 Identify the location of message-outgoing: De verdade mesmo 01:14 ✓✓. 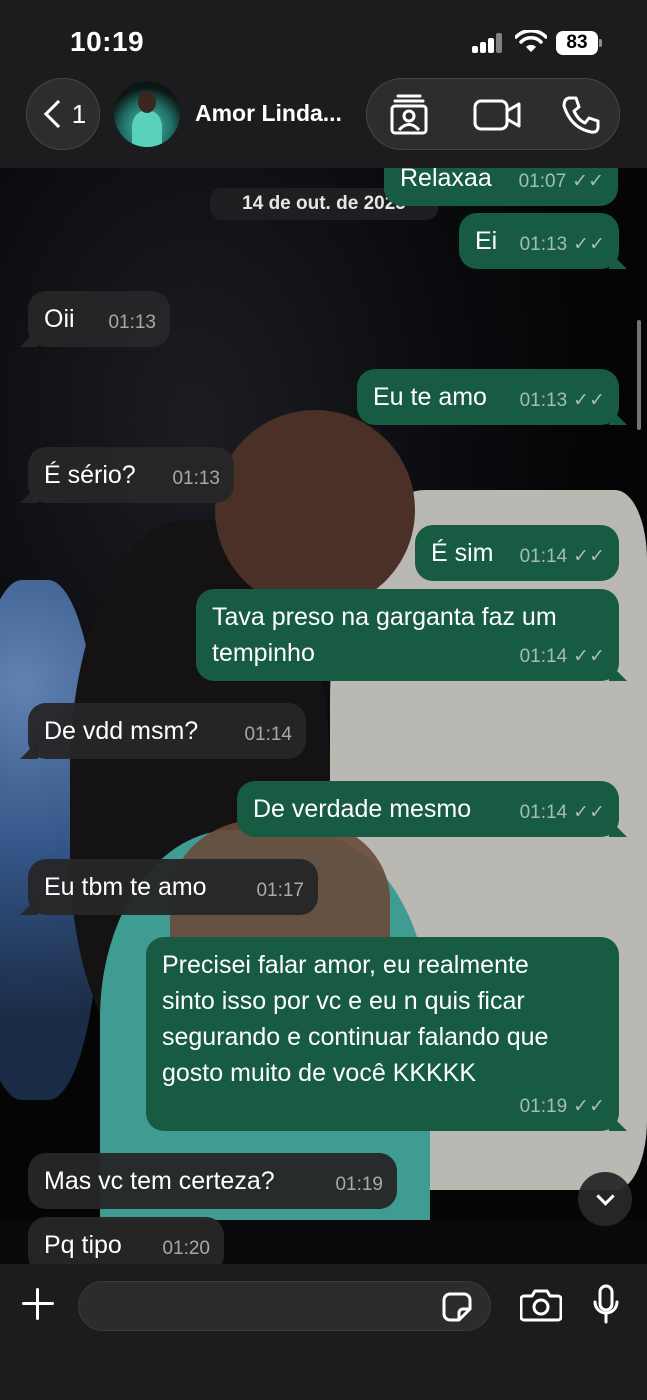
(432, 809).